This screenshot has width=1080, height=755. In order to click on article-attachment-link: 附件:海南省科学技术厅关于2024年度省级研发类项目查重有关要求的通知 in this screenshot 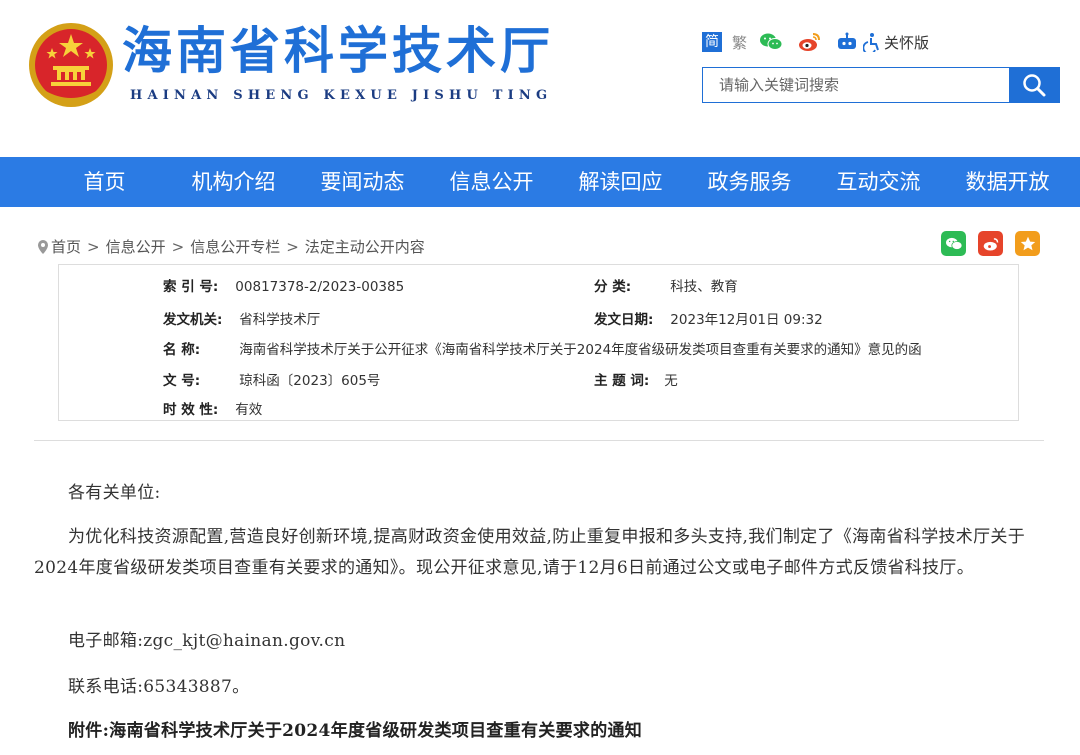, I will do `click(539, 731)`.